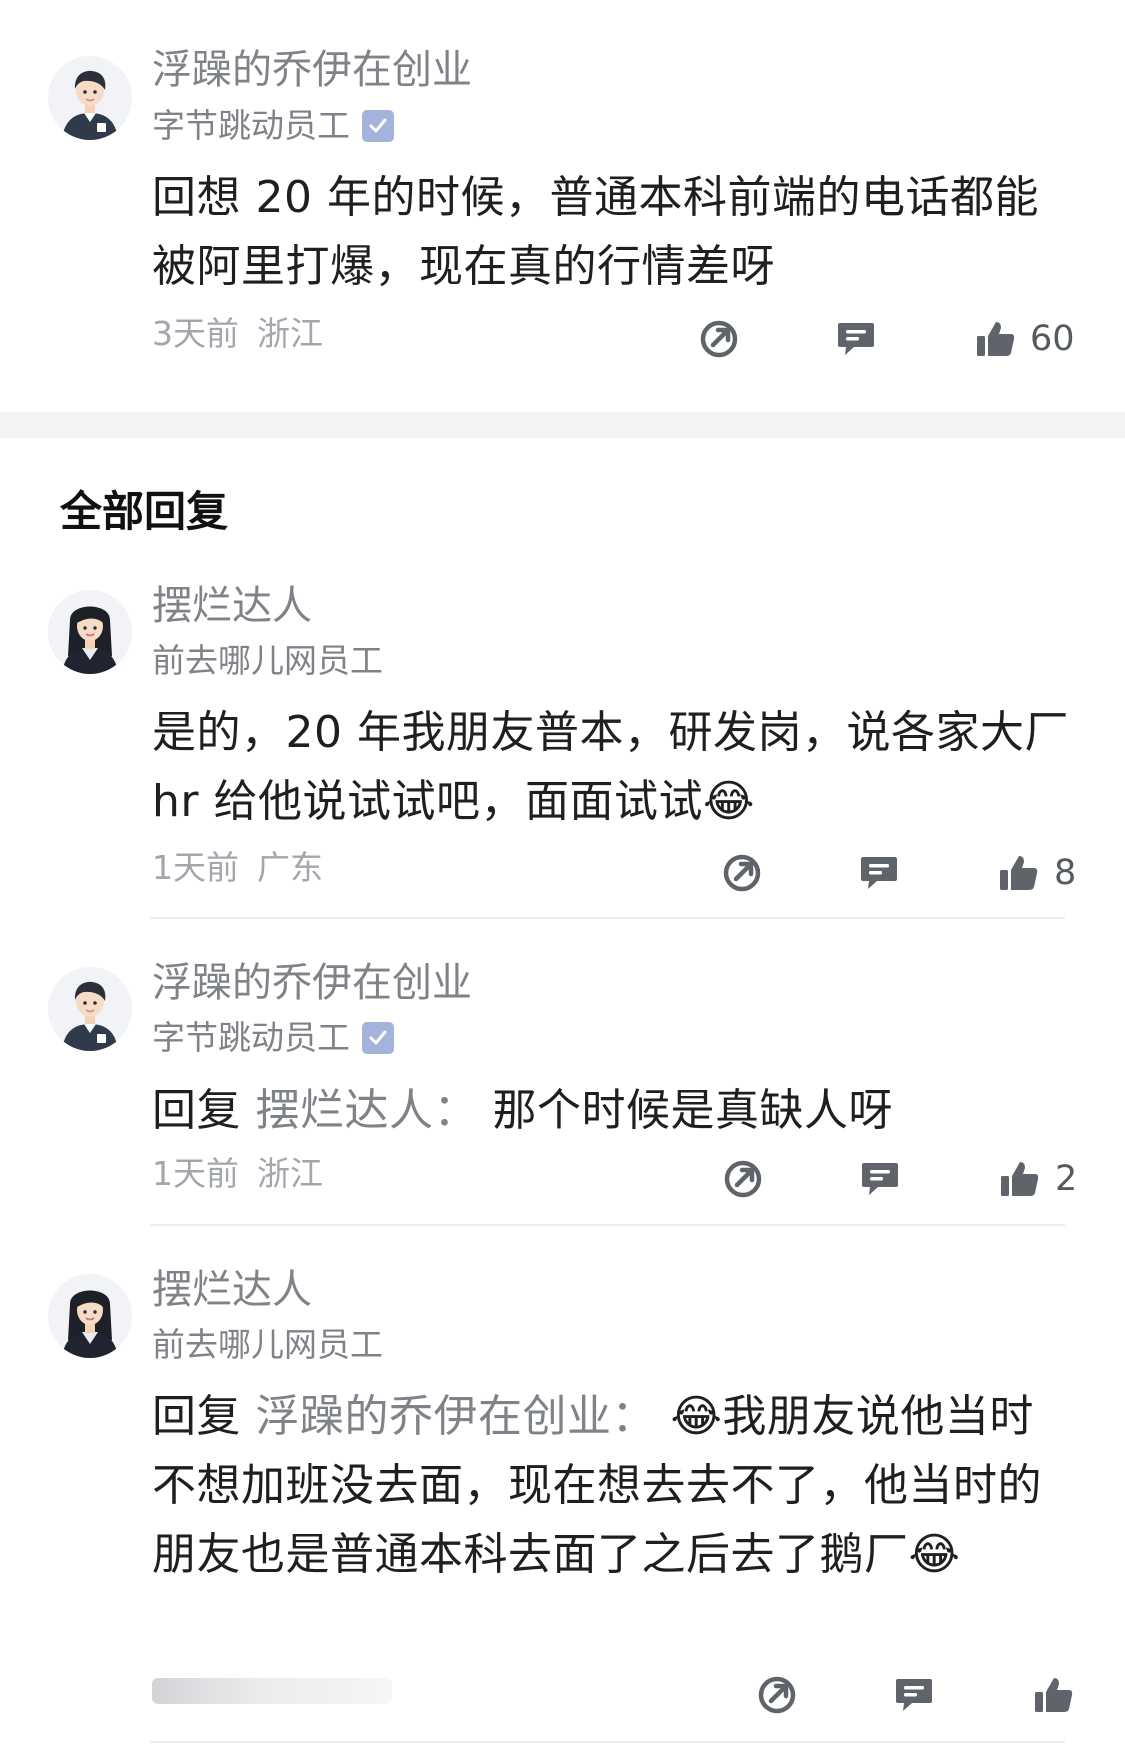 The height and width of the screenshot is (1751, 1125). I want to click on like-count: 60, so click(1052, 339).